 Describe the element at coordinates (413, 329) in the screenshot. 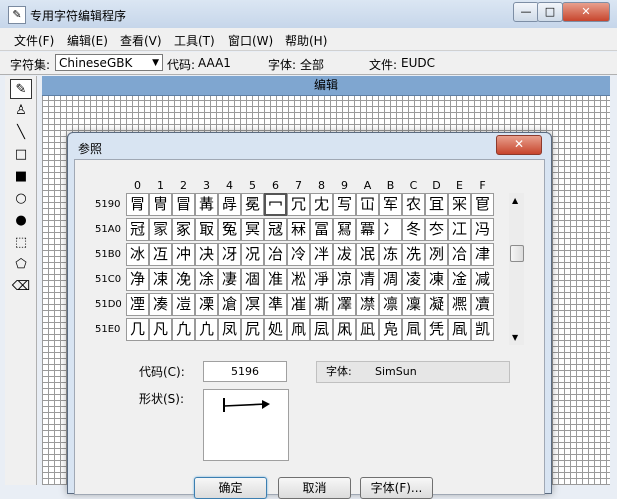

I see `char-cell: 凬` at that location.